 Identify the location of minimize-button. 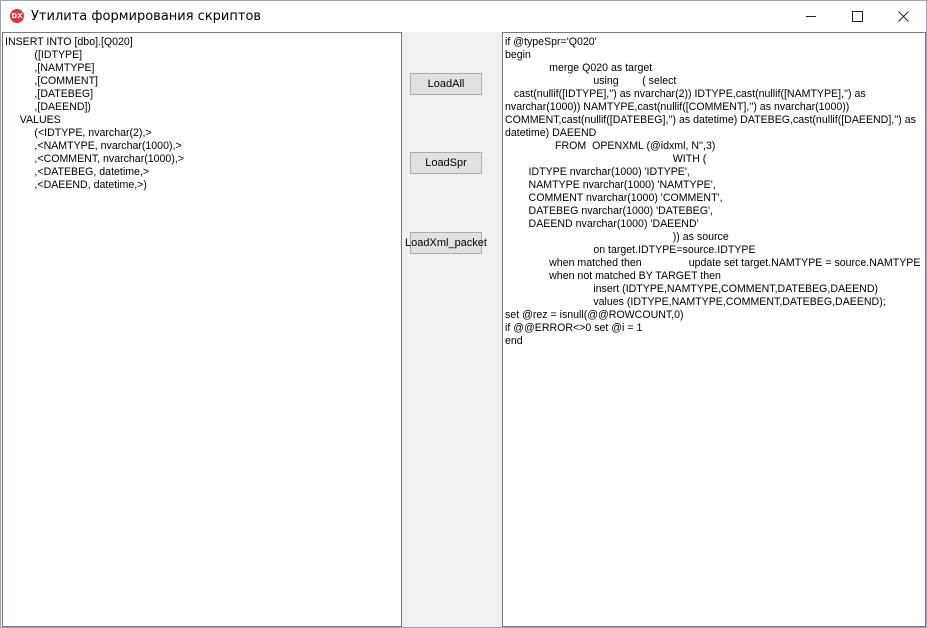
(811, 16).